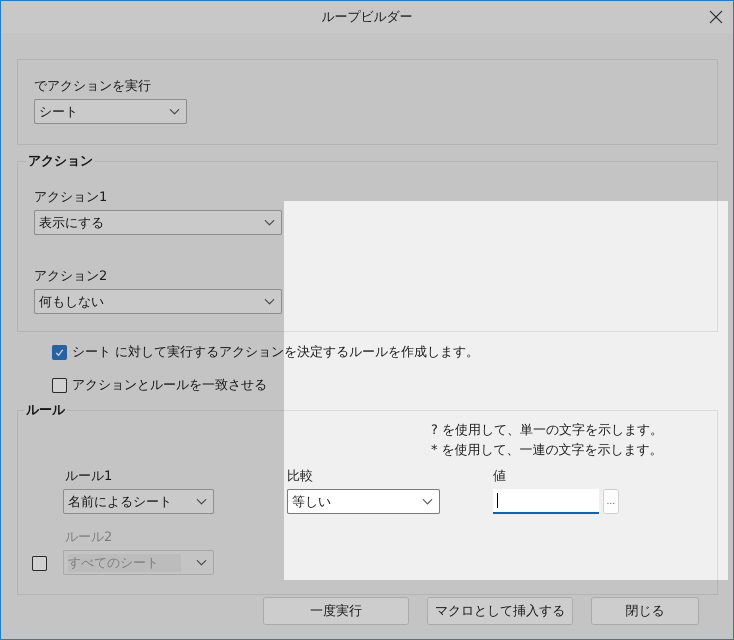  I want to click on dropdown: 等しい, so click(363, 501).